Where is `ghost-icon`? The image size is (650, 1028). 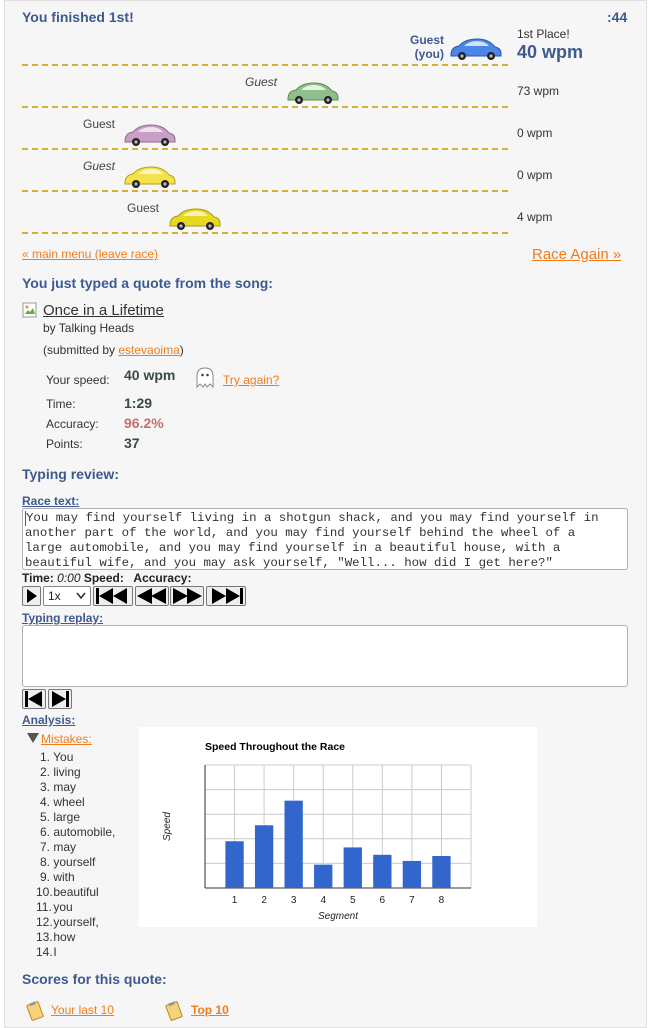 ghost-icon is located at coordinates (205, 377).